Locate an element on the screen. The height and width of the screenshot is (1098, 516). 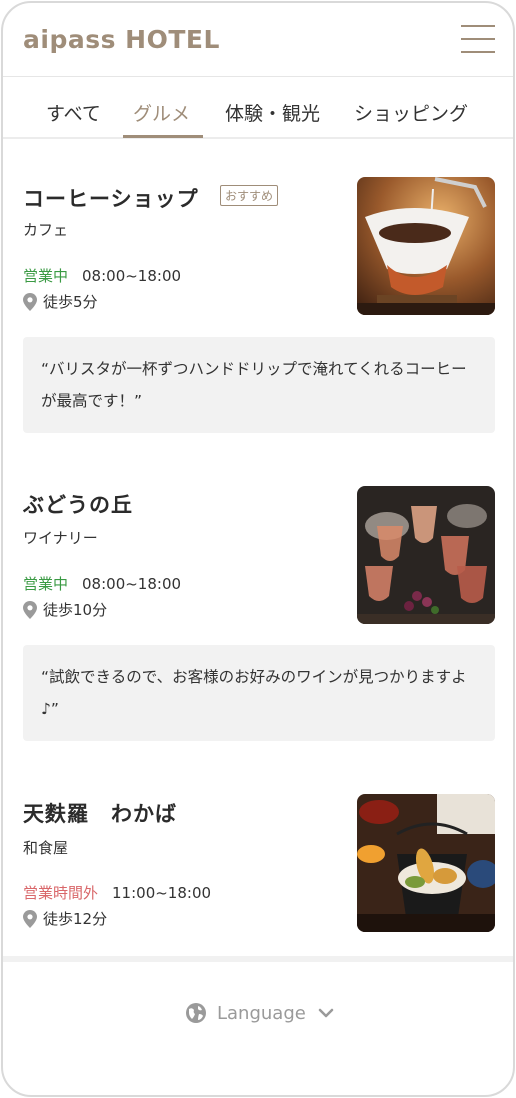
status-label: 営業時間外 is located at coordinates (61, 893).